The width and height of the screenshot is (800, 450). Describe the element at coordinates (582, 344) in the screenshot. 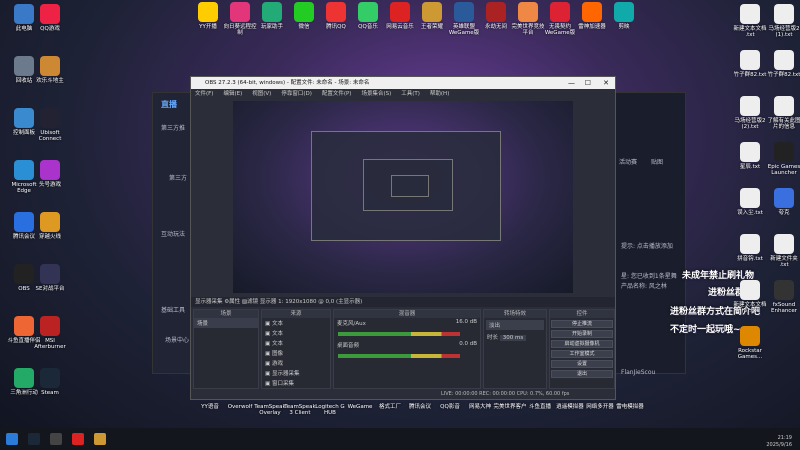

I see `control-button-2: 启动虚拟摄像机` at that location.